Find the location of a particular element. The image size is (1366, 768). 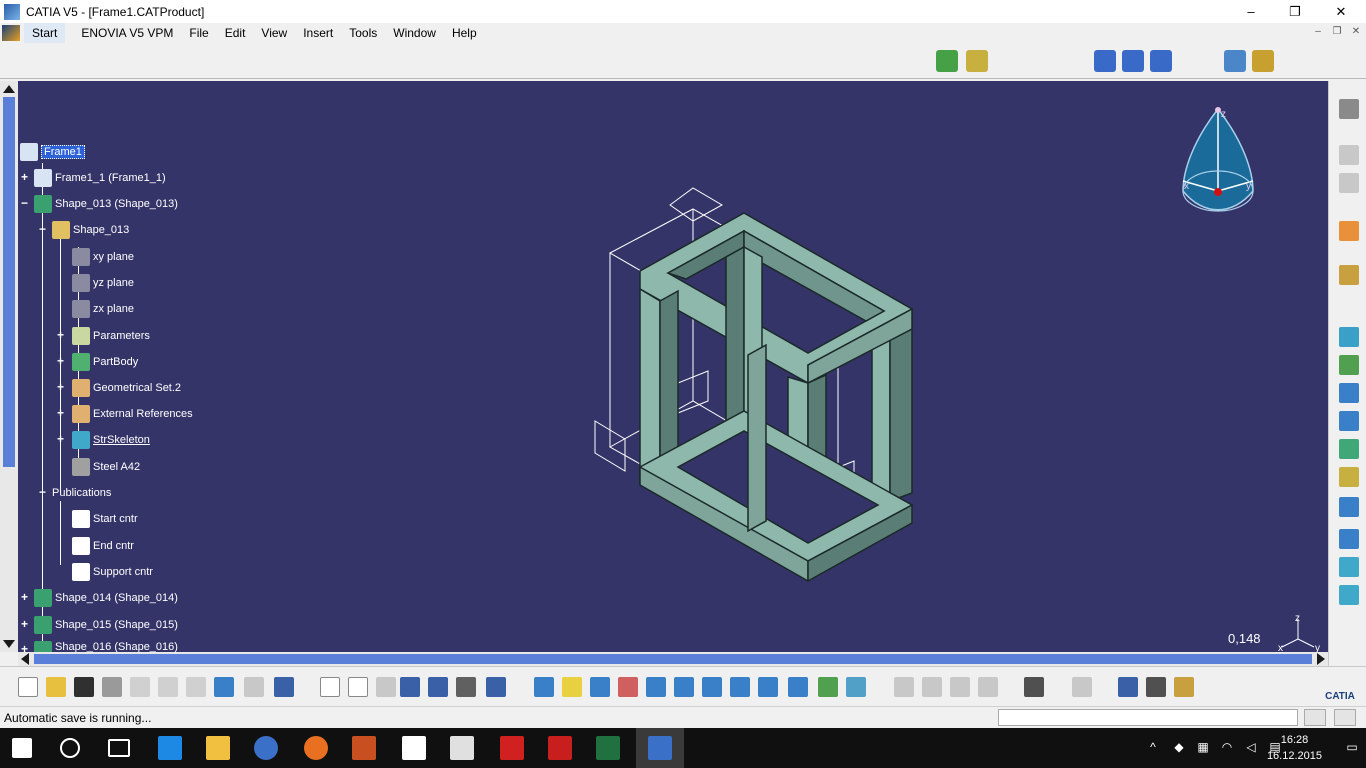

tree-node-strskeleton: StrSkeleton is located at coordinates (111, 440).